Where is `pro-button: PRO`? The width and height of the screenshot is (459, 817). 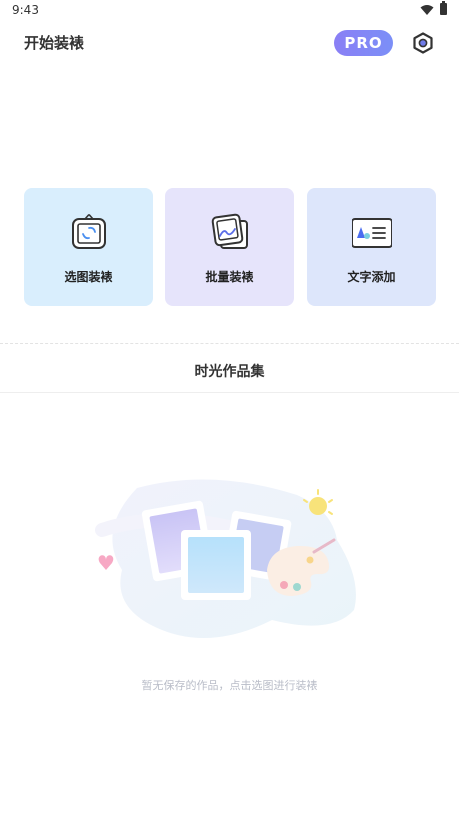
pro-button: PRO is located at coordinates (363, 43).